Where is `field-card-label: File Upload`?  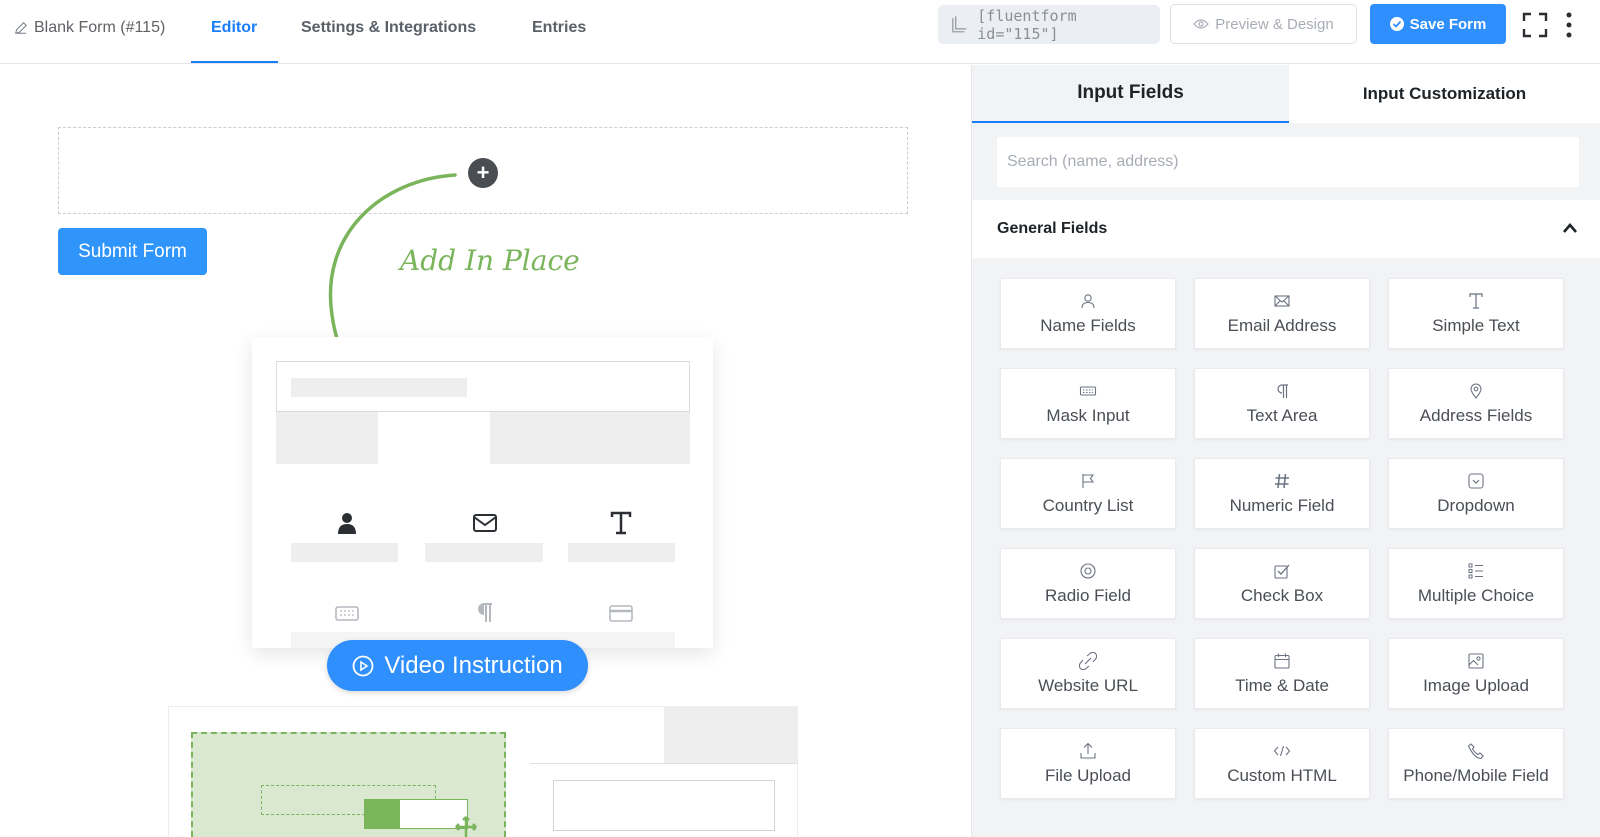 field-card-label: File Upload is located at coordinates (1088, 775).